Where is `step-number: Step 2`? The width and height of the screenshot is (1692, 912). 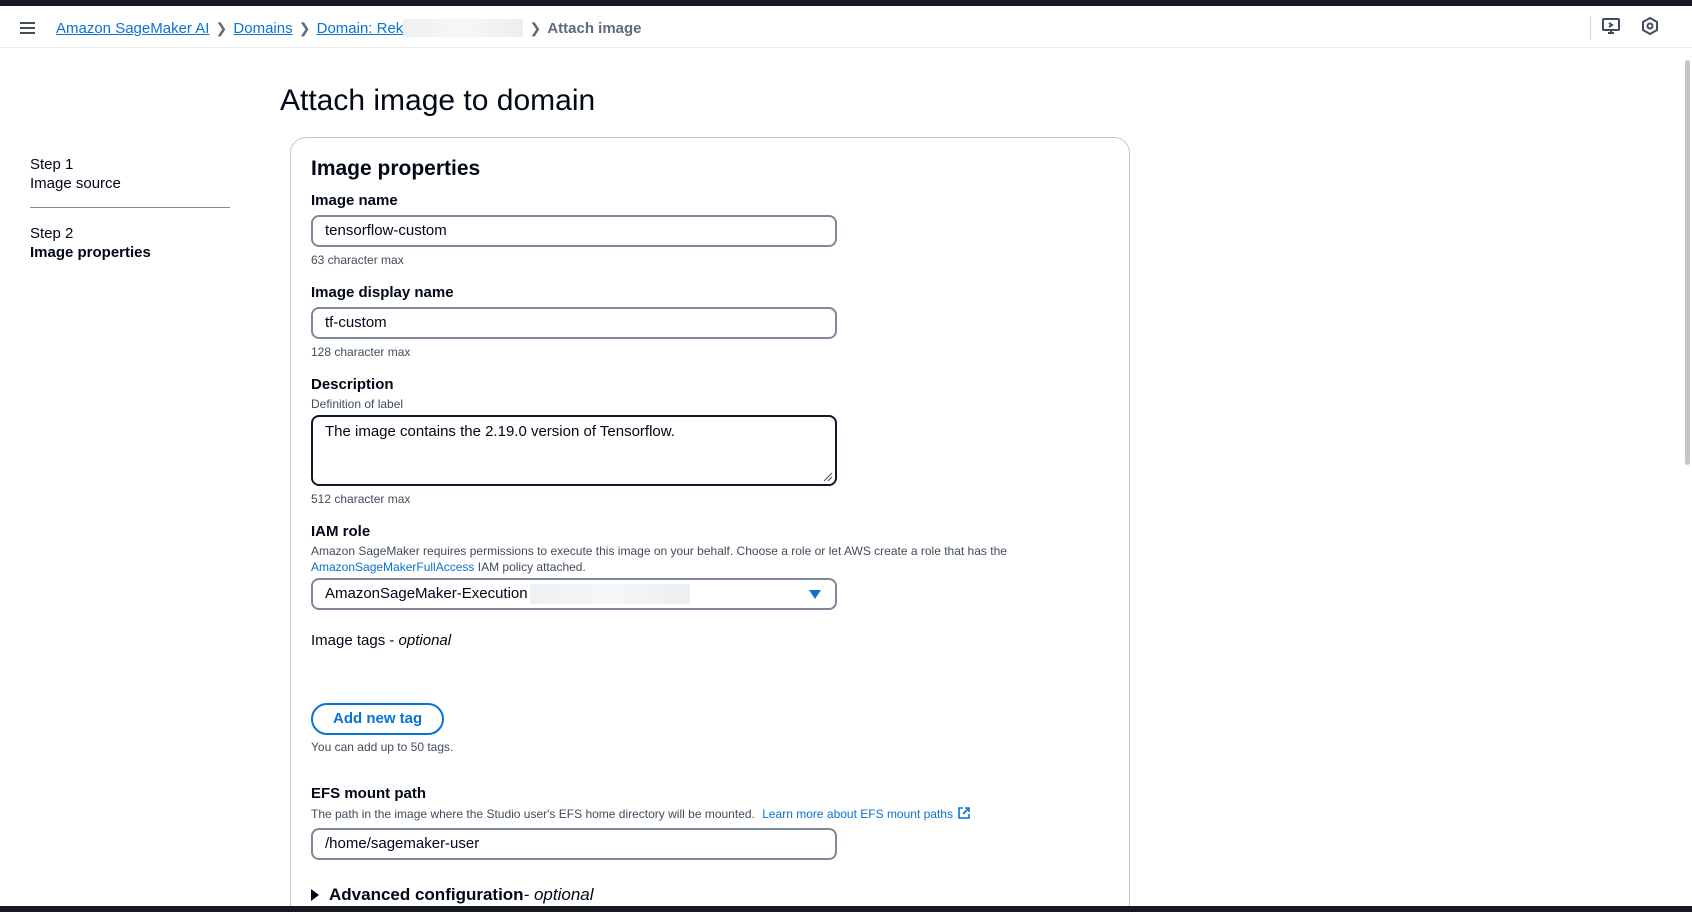
step-number: Step 2 is located at coordinates (52, 233).